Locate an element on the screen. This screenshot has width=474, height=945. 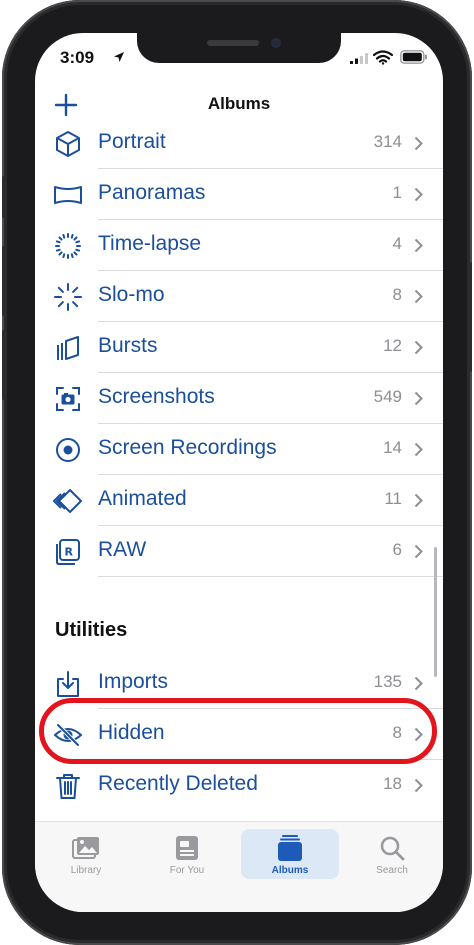
mute-switch is located at coordinates (4, 197).